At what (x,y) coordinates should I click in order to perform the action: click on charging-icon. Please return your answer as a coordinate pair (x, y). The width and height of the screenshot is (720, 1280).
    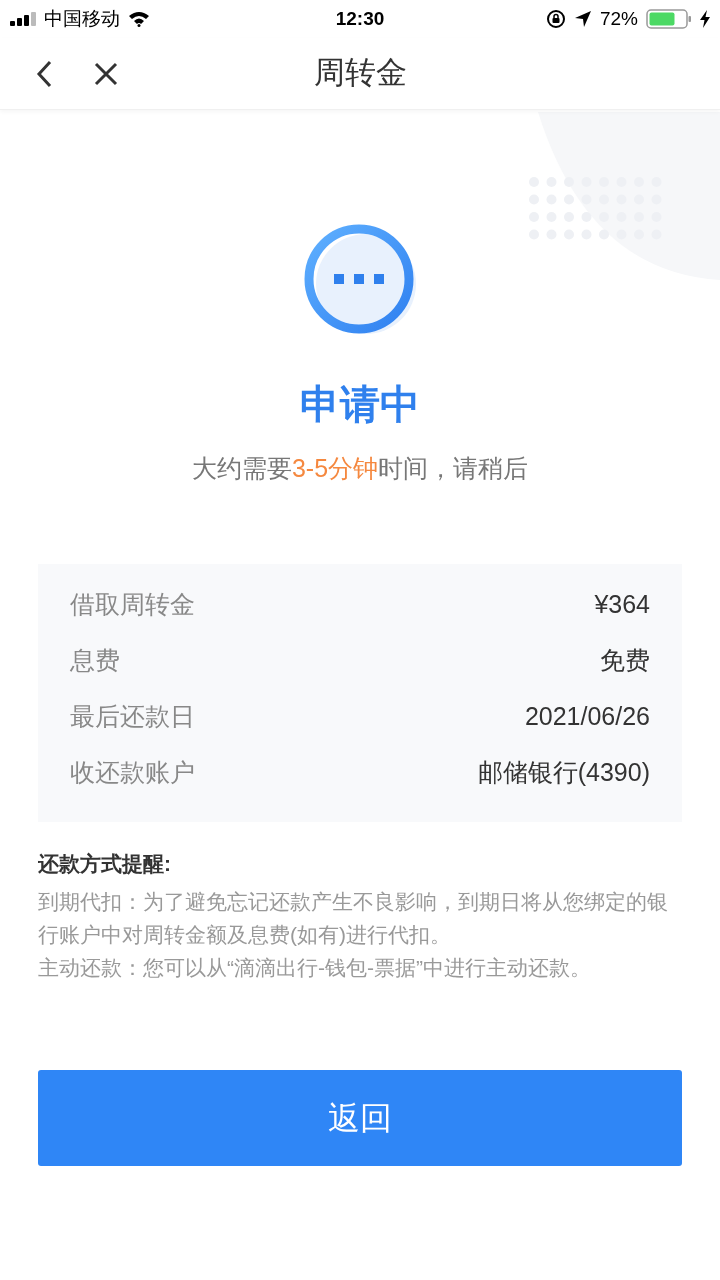
    Looking at the image, I should click on (705, 19).